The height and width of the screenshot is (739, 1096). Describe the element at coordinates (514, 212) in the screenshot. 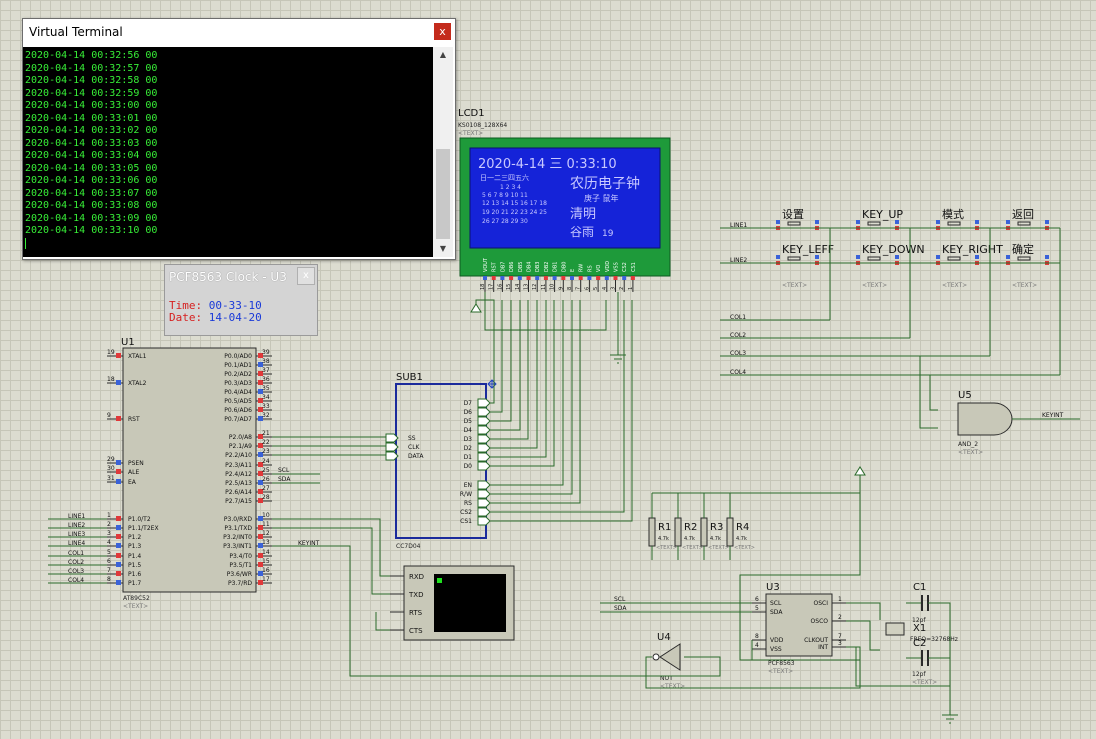

I see `lcd-cal-4: 19 20 21 22 23 24 25` at that location.